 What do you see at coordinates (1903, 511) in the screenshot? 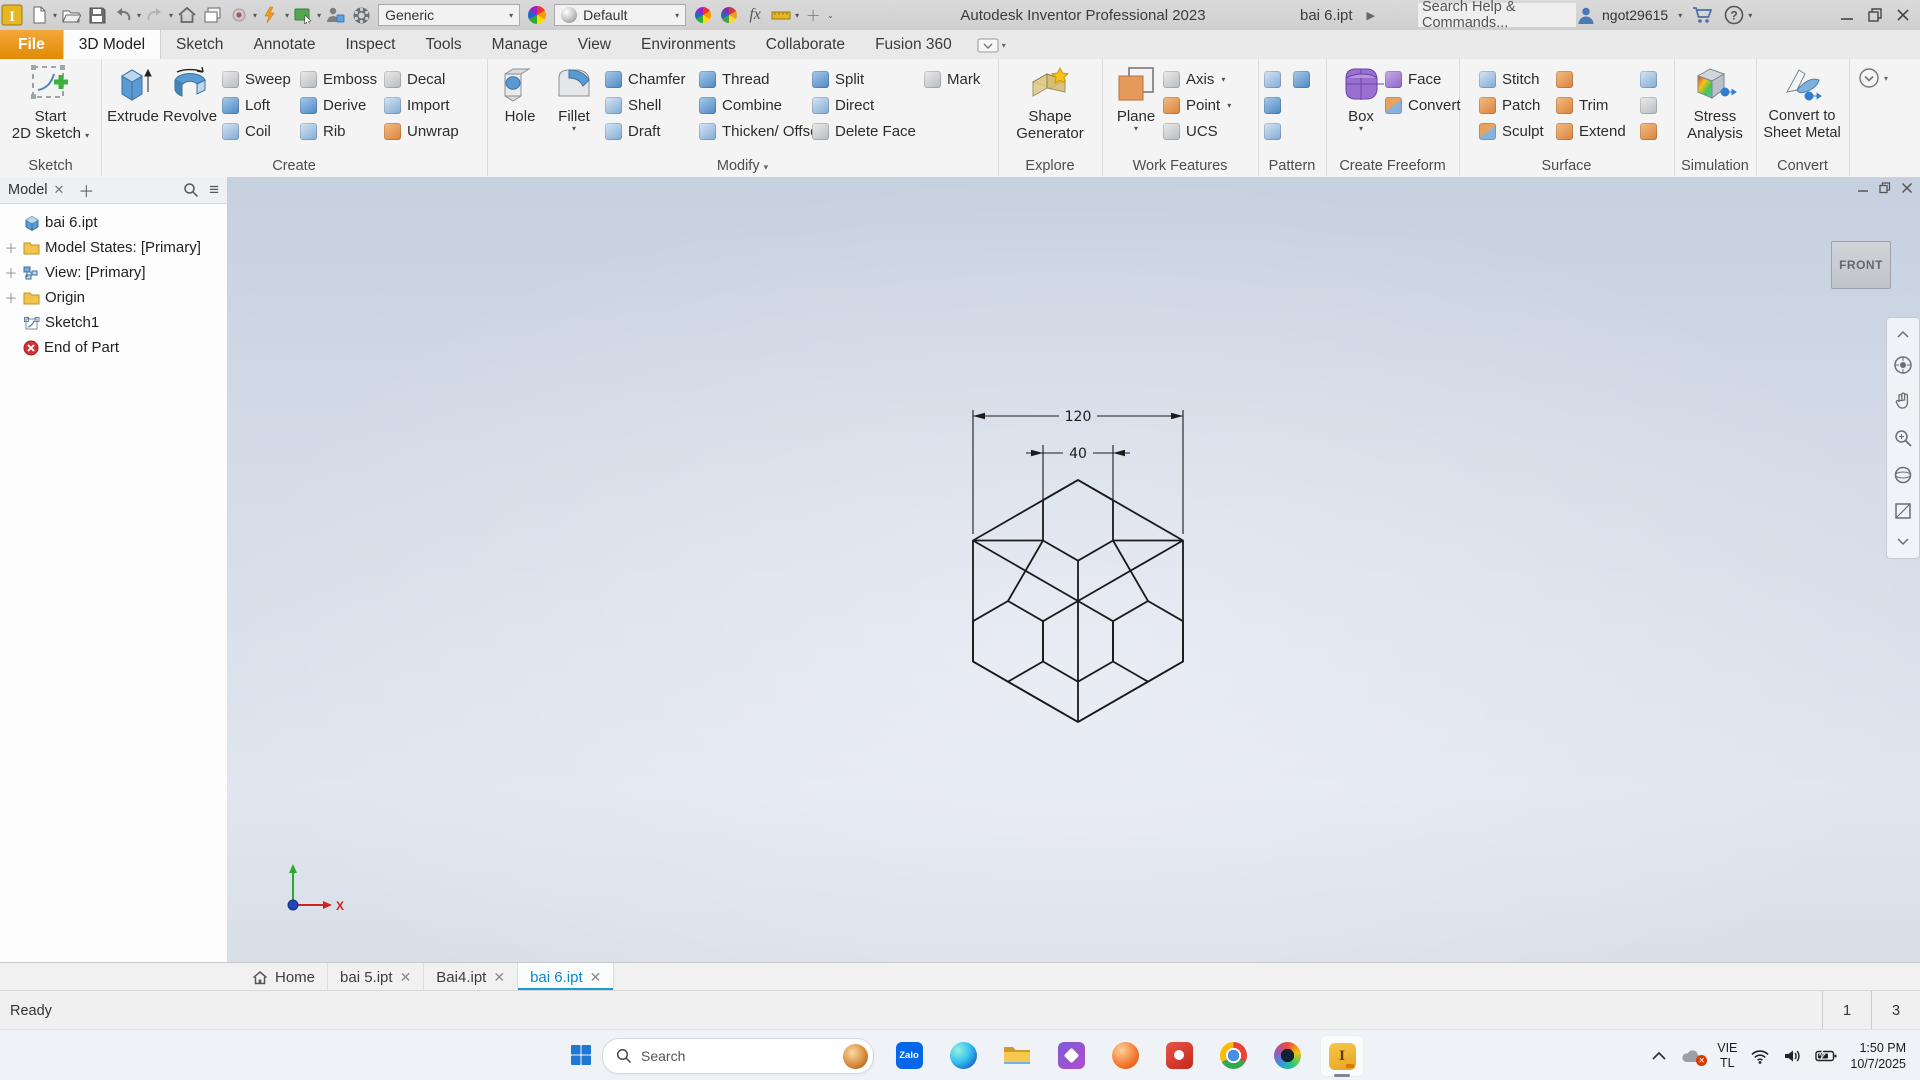
I see `look-at-icon` at bounding box center [1903, 511].